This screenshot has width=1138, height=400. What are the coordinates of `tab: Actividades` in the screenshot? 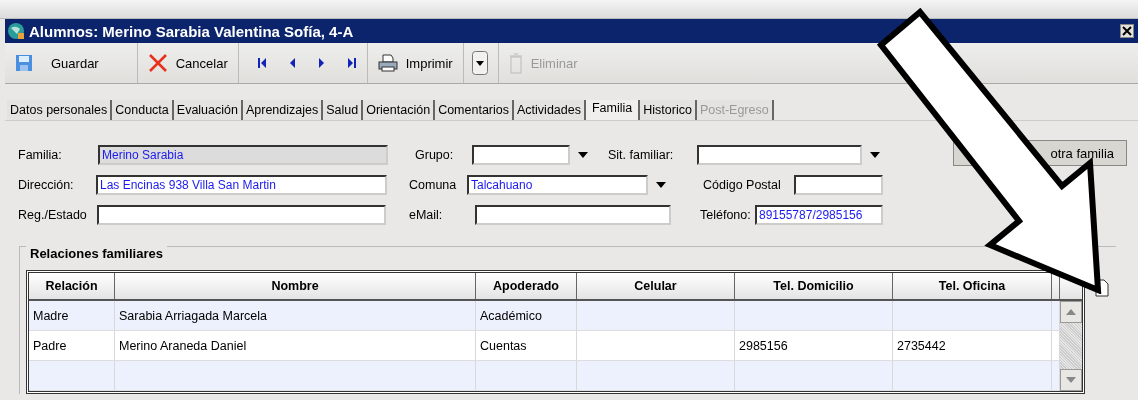 It's located at (550, 110).